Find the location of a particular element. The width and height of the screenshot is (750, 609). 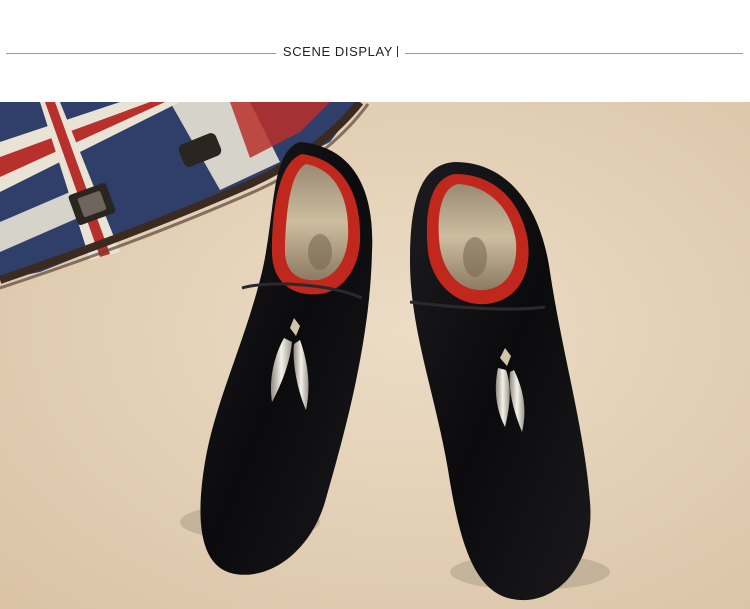

header-rule-left is located at coordinates (141, 53).